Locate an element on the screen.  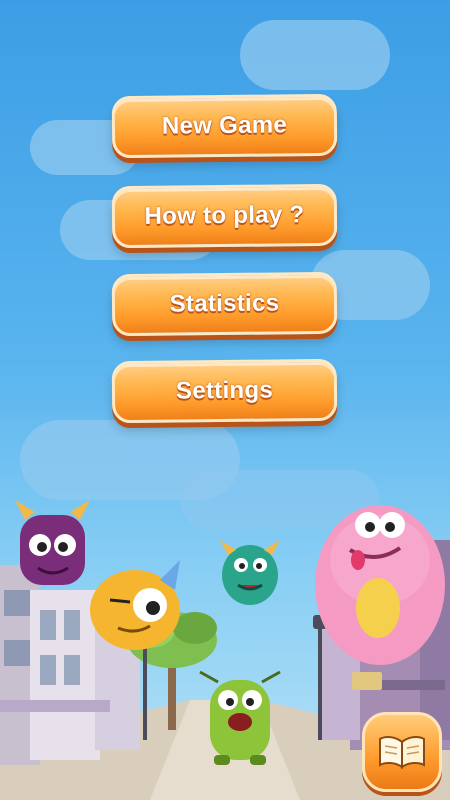
settings-label: Settings is located at coordinates (224, 390).